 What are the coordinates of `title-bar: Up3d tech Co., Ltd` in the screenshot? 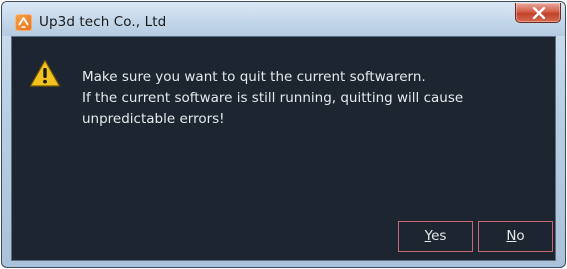 It's located at (283, 19).